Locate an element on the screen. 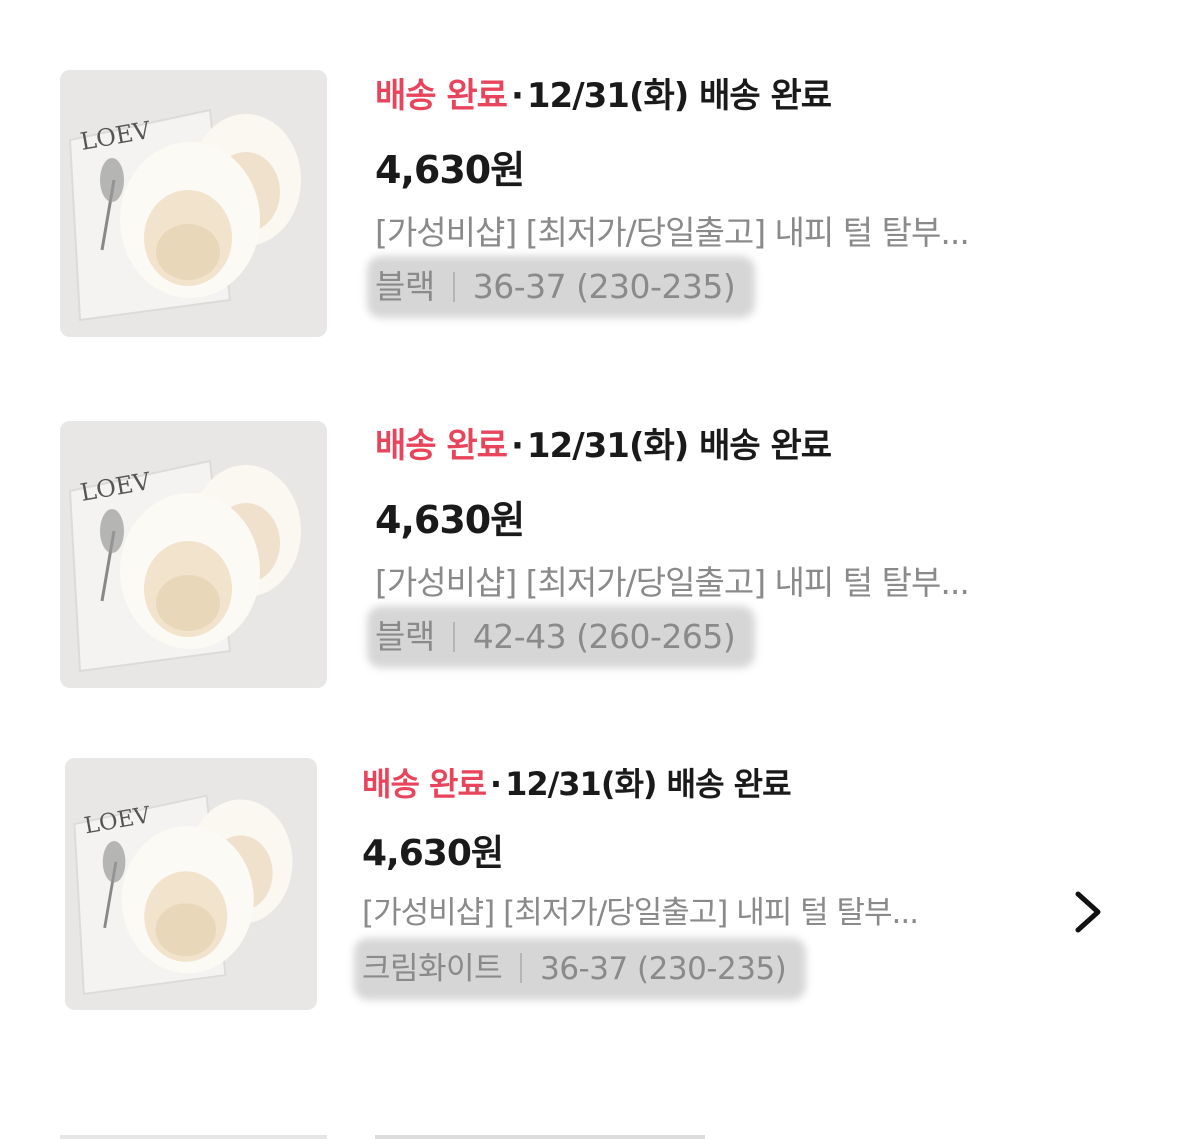 The height and width of the screenshot is (1139, 1200). option-row: 블랙 36-37 (230-235) is located at coordinates (561, 287).